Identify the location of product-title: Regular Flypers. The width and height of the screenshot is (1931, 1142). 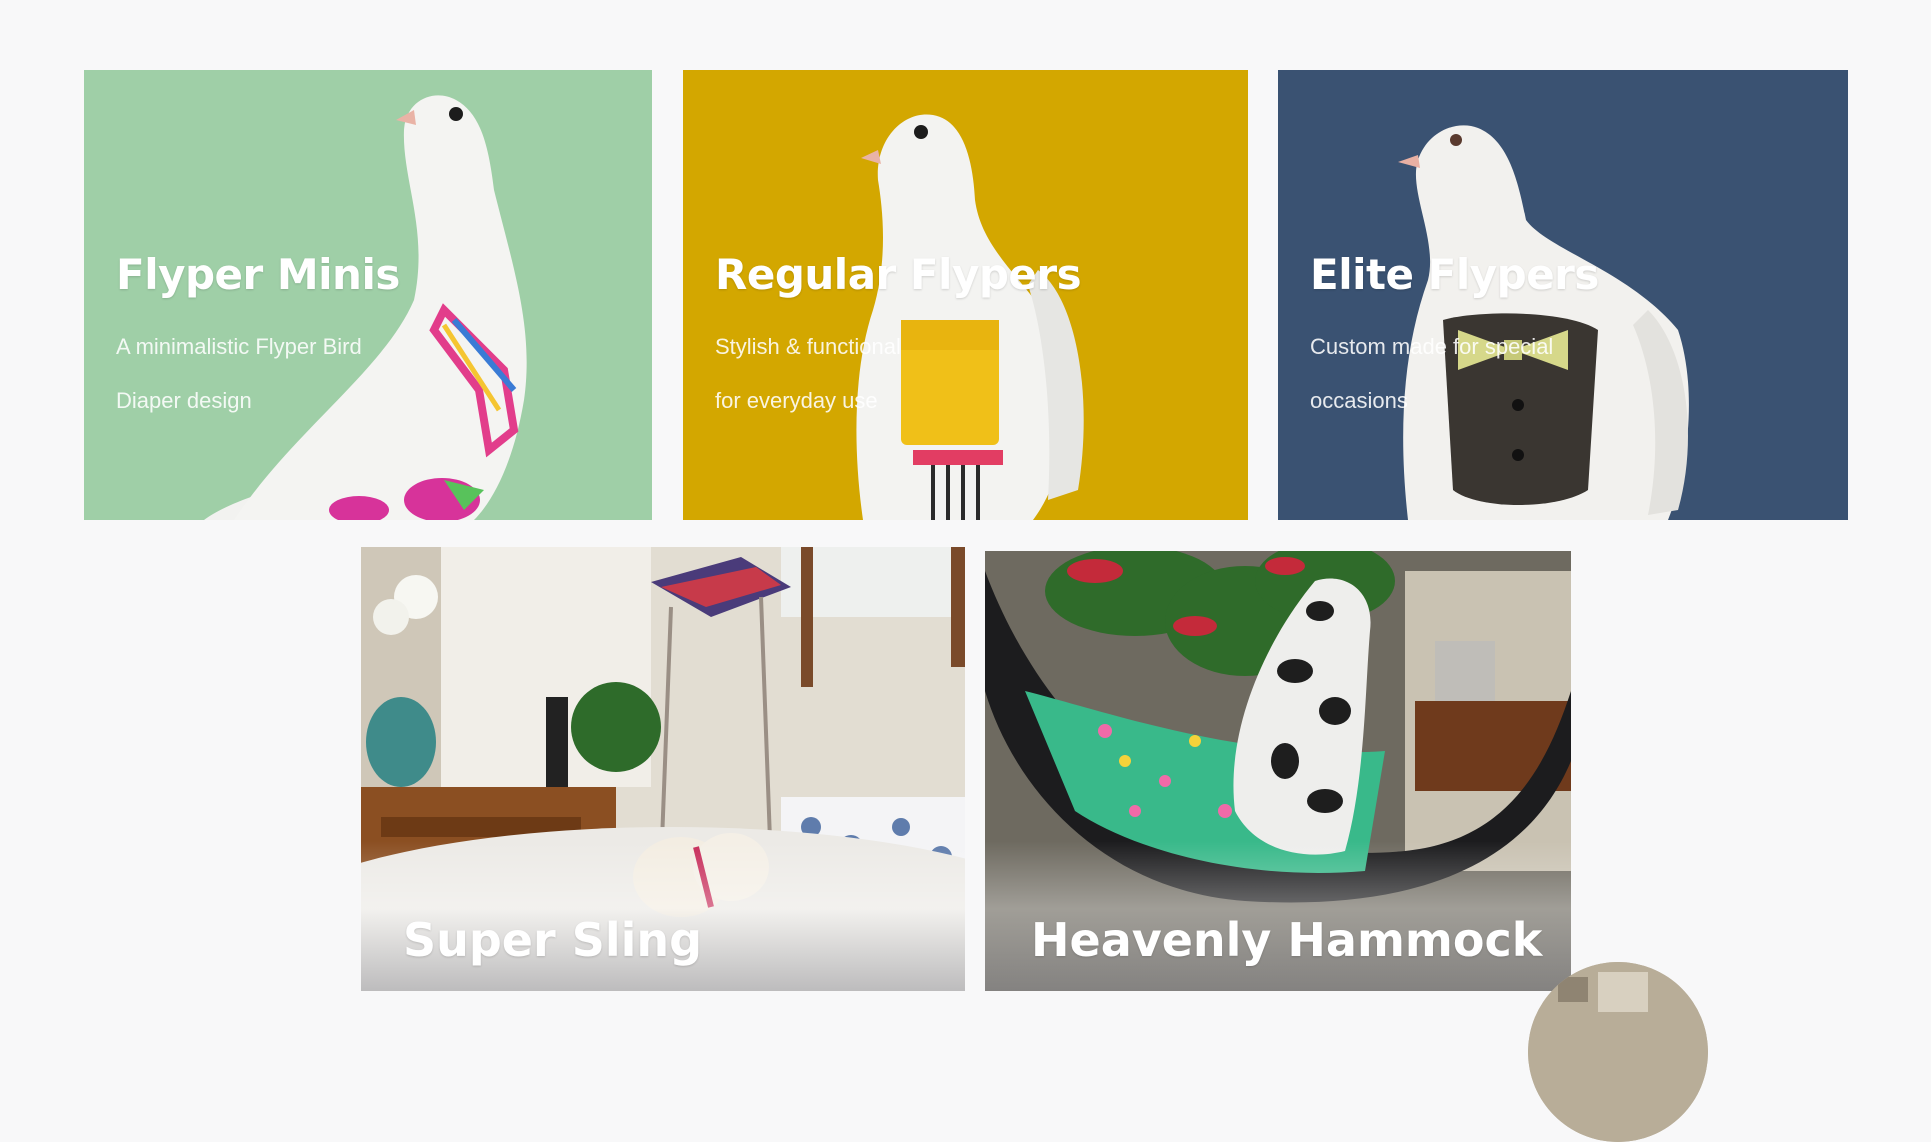
(898, 274).